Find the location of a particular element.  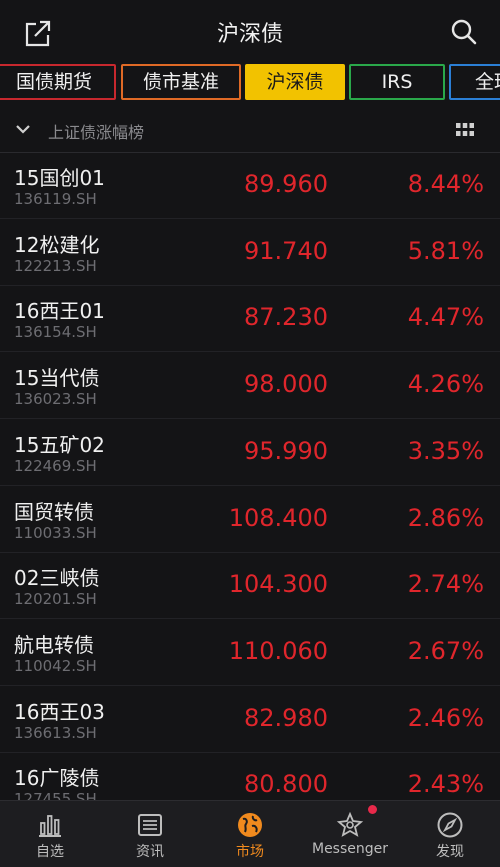

table-row: 16广陵债 127455.SH 80.800 2.43% is located at coordinates (250, 776).